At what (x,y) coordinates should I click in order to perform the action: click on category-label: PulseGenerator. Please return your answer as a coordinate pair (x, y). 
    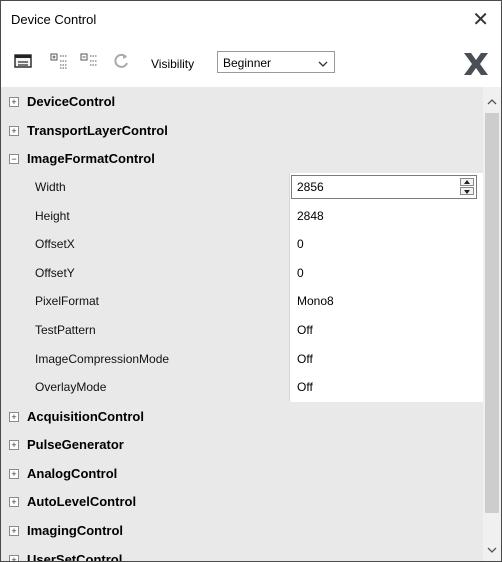
    Looking at the image, I should click on (75, 444).